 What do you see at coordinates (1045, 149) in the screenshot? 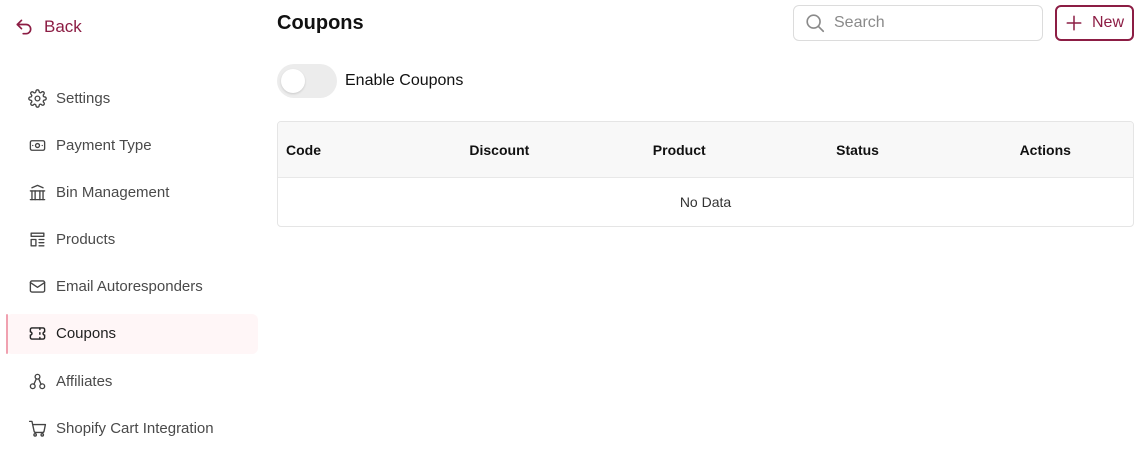
I see `column-header-actions: Actions` at bounding box center [1045, 149].